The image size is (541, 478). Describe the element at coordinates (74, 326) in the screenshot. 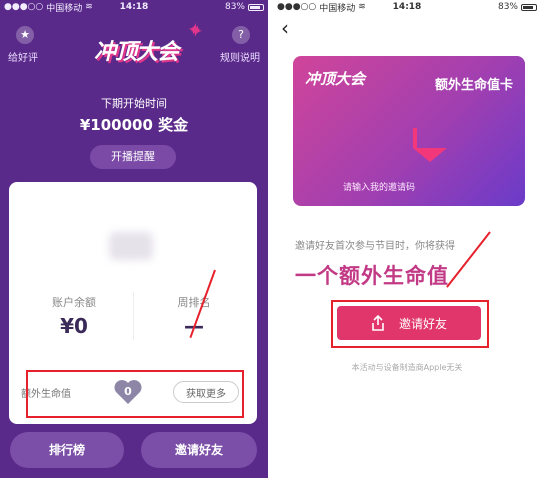

I see `balance-value: ¥0` at that location.